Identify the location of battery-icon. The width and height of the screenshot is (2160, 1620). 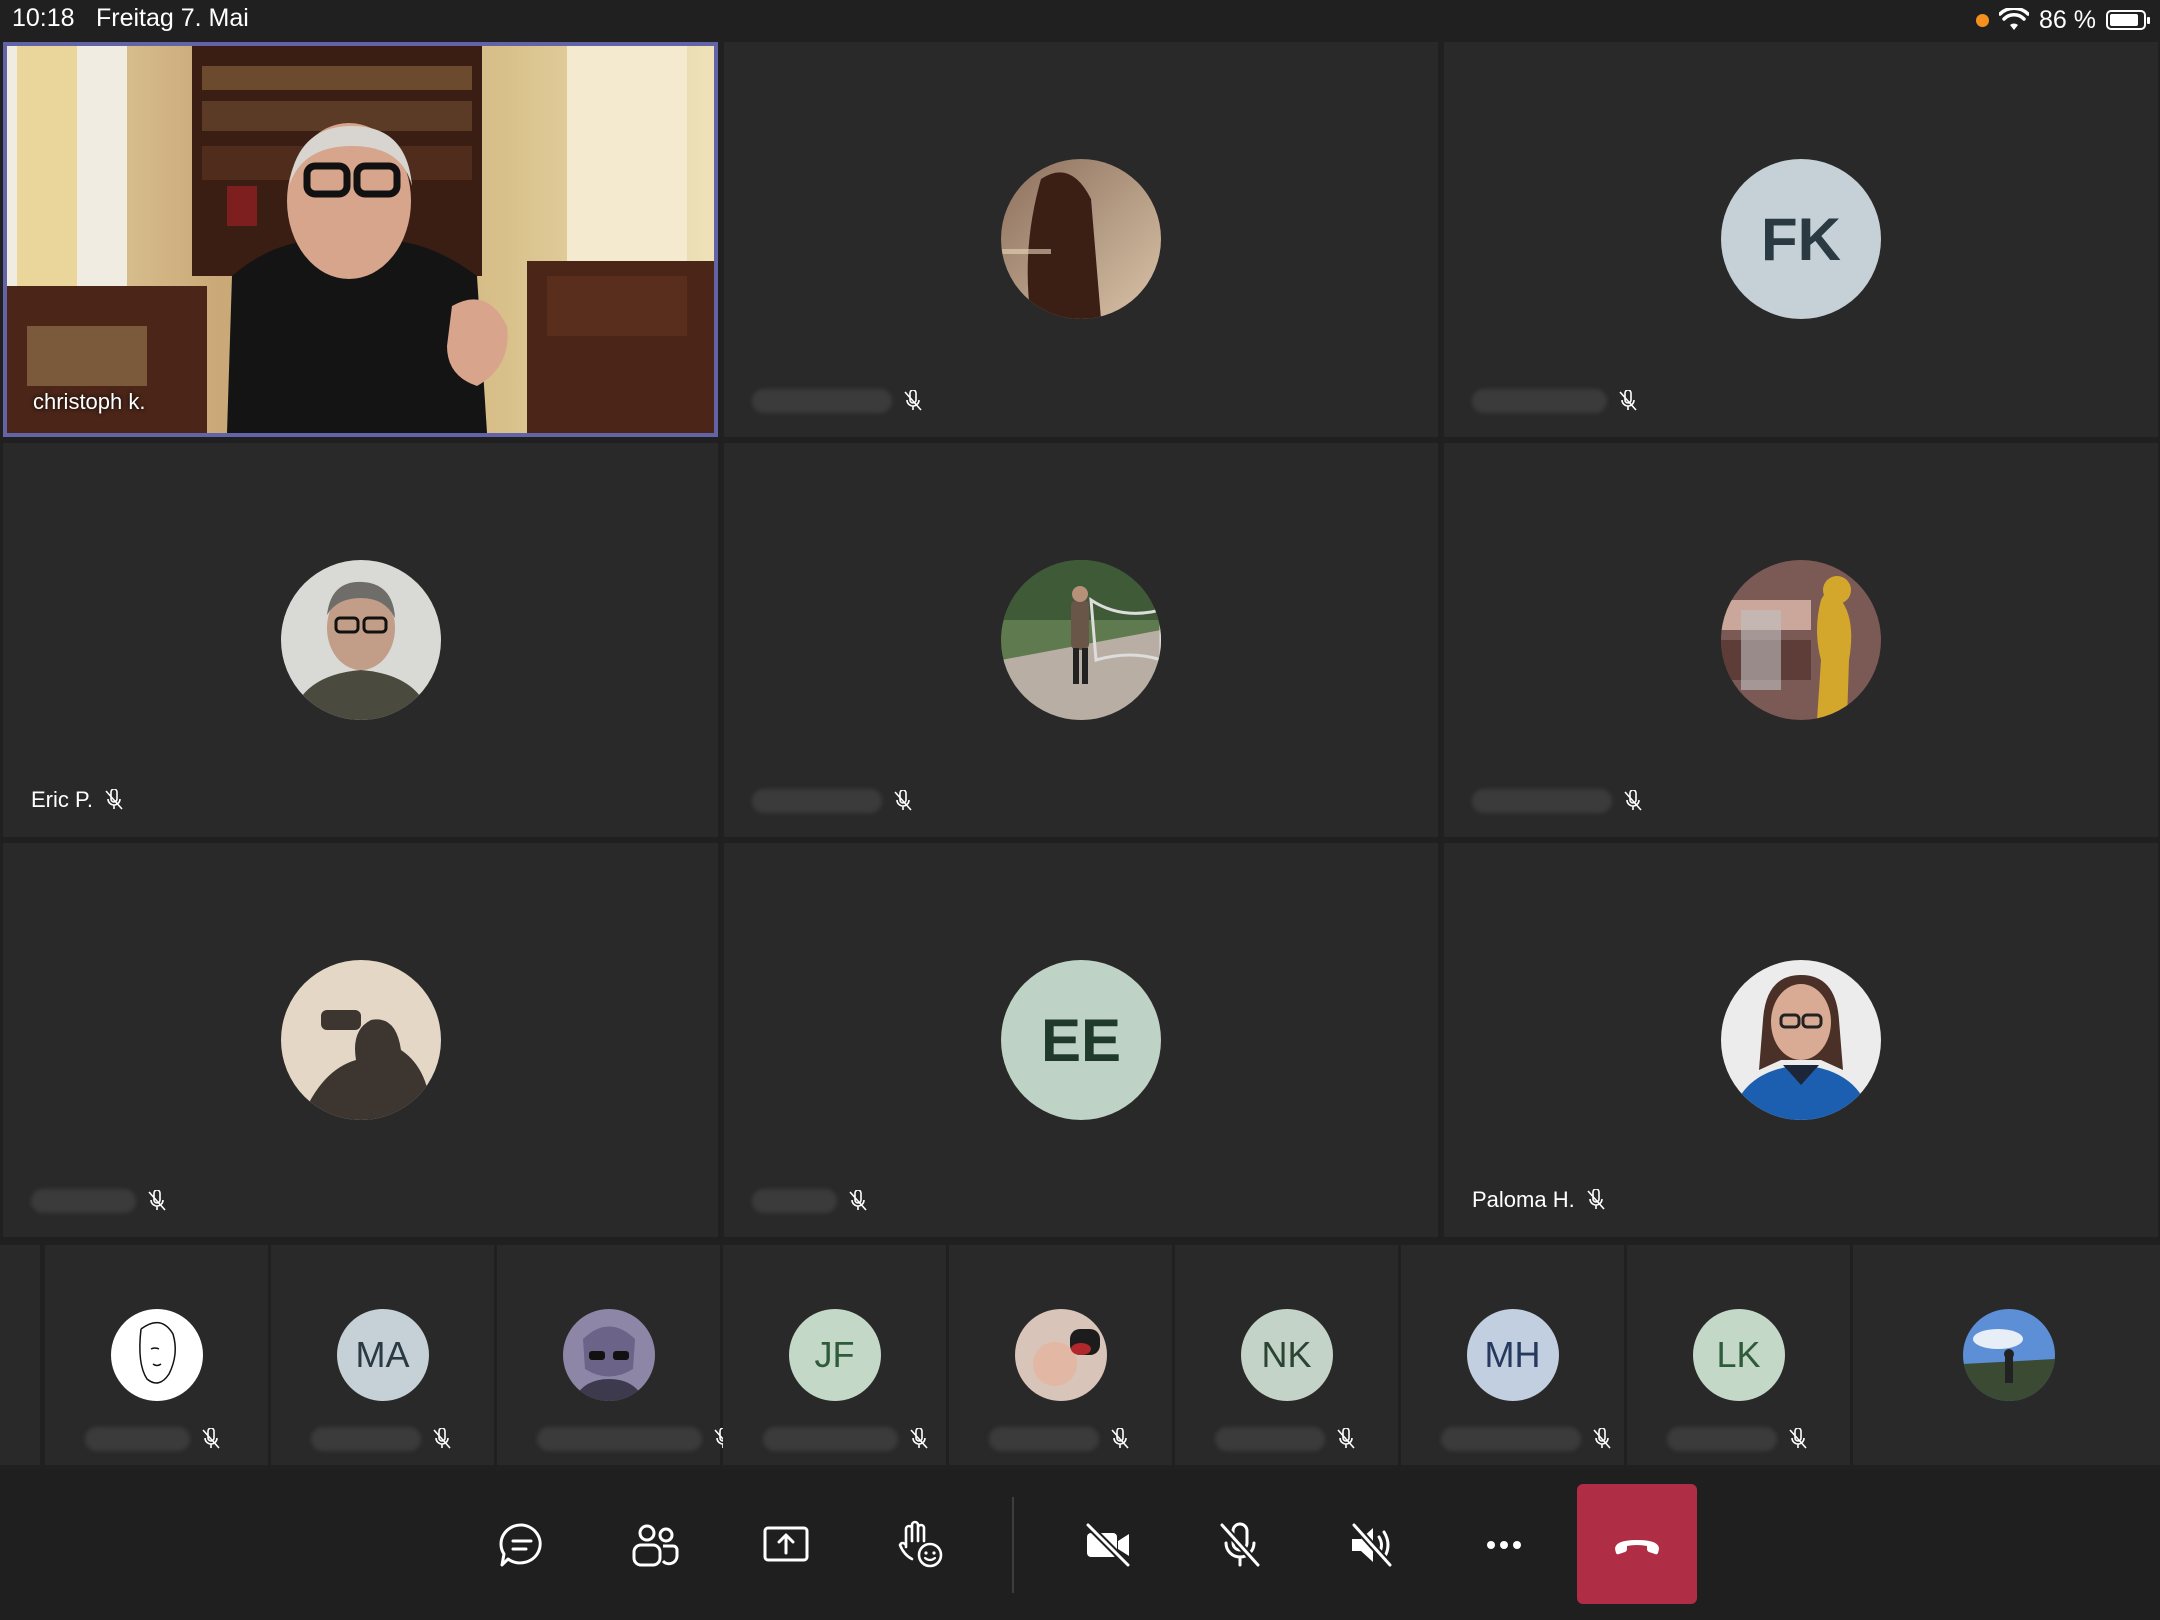
(2128, 20).